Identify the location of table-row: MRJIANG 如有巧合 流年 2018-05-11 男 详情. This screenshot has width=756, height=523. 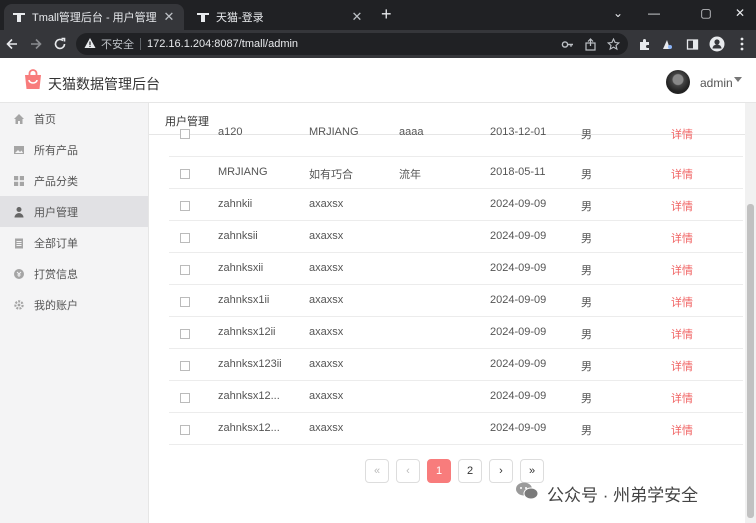
(456, 172).